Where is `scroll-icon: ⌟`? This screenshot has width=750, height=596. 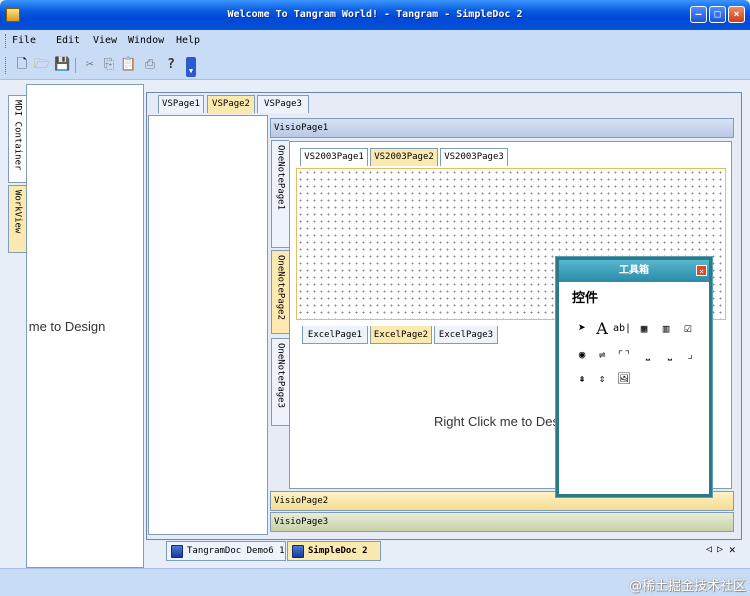 scroll-icon: ⌟ is located at coordinates (690, 355).